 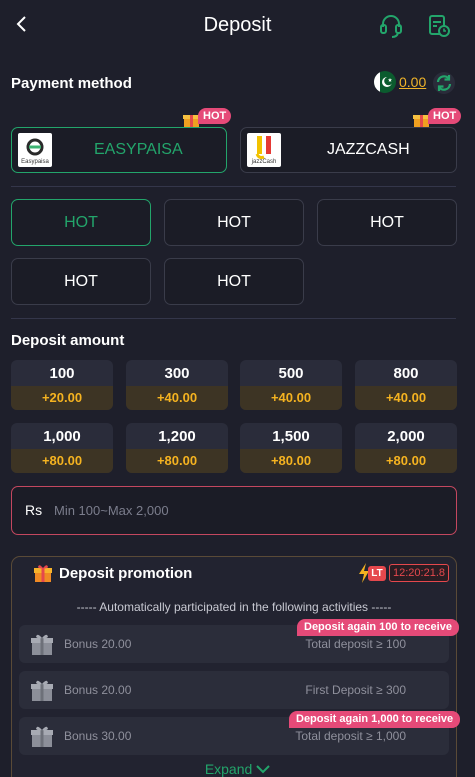 I want to click on amount-value: 300, so click(x=177, y=373).